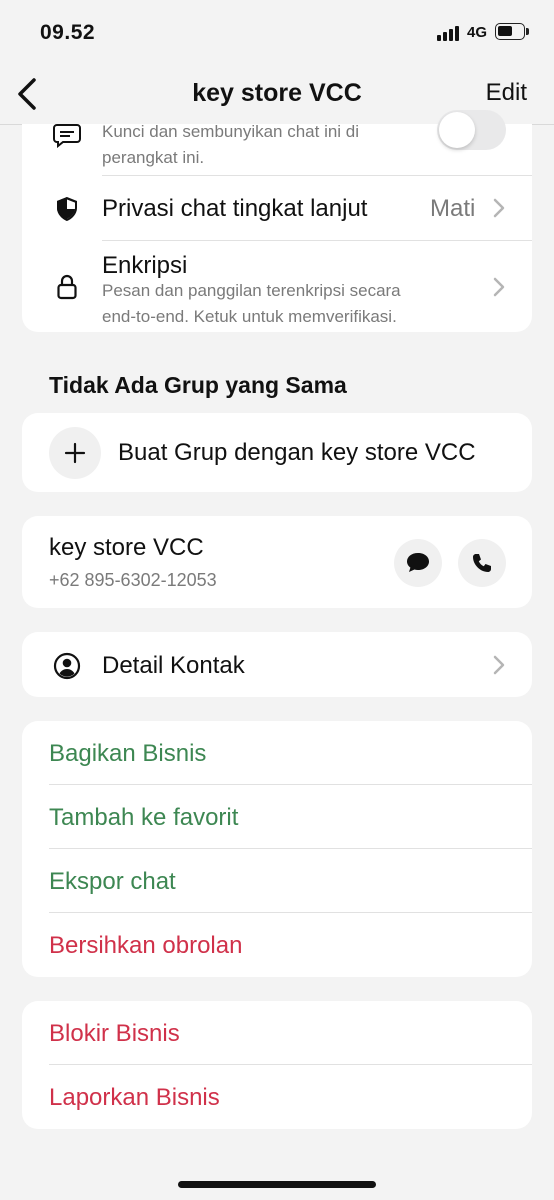  Describe the element at coordinates (506, 93) in the screenshot. I see `edit-button: Edit` at that location.